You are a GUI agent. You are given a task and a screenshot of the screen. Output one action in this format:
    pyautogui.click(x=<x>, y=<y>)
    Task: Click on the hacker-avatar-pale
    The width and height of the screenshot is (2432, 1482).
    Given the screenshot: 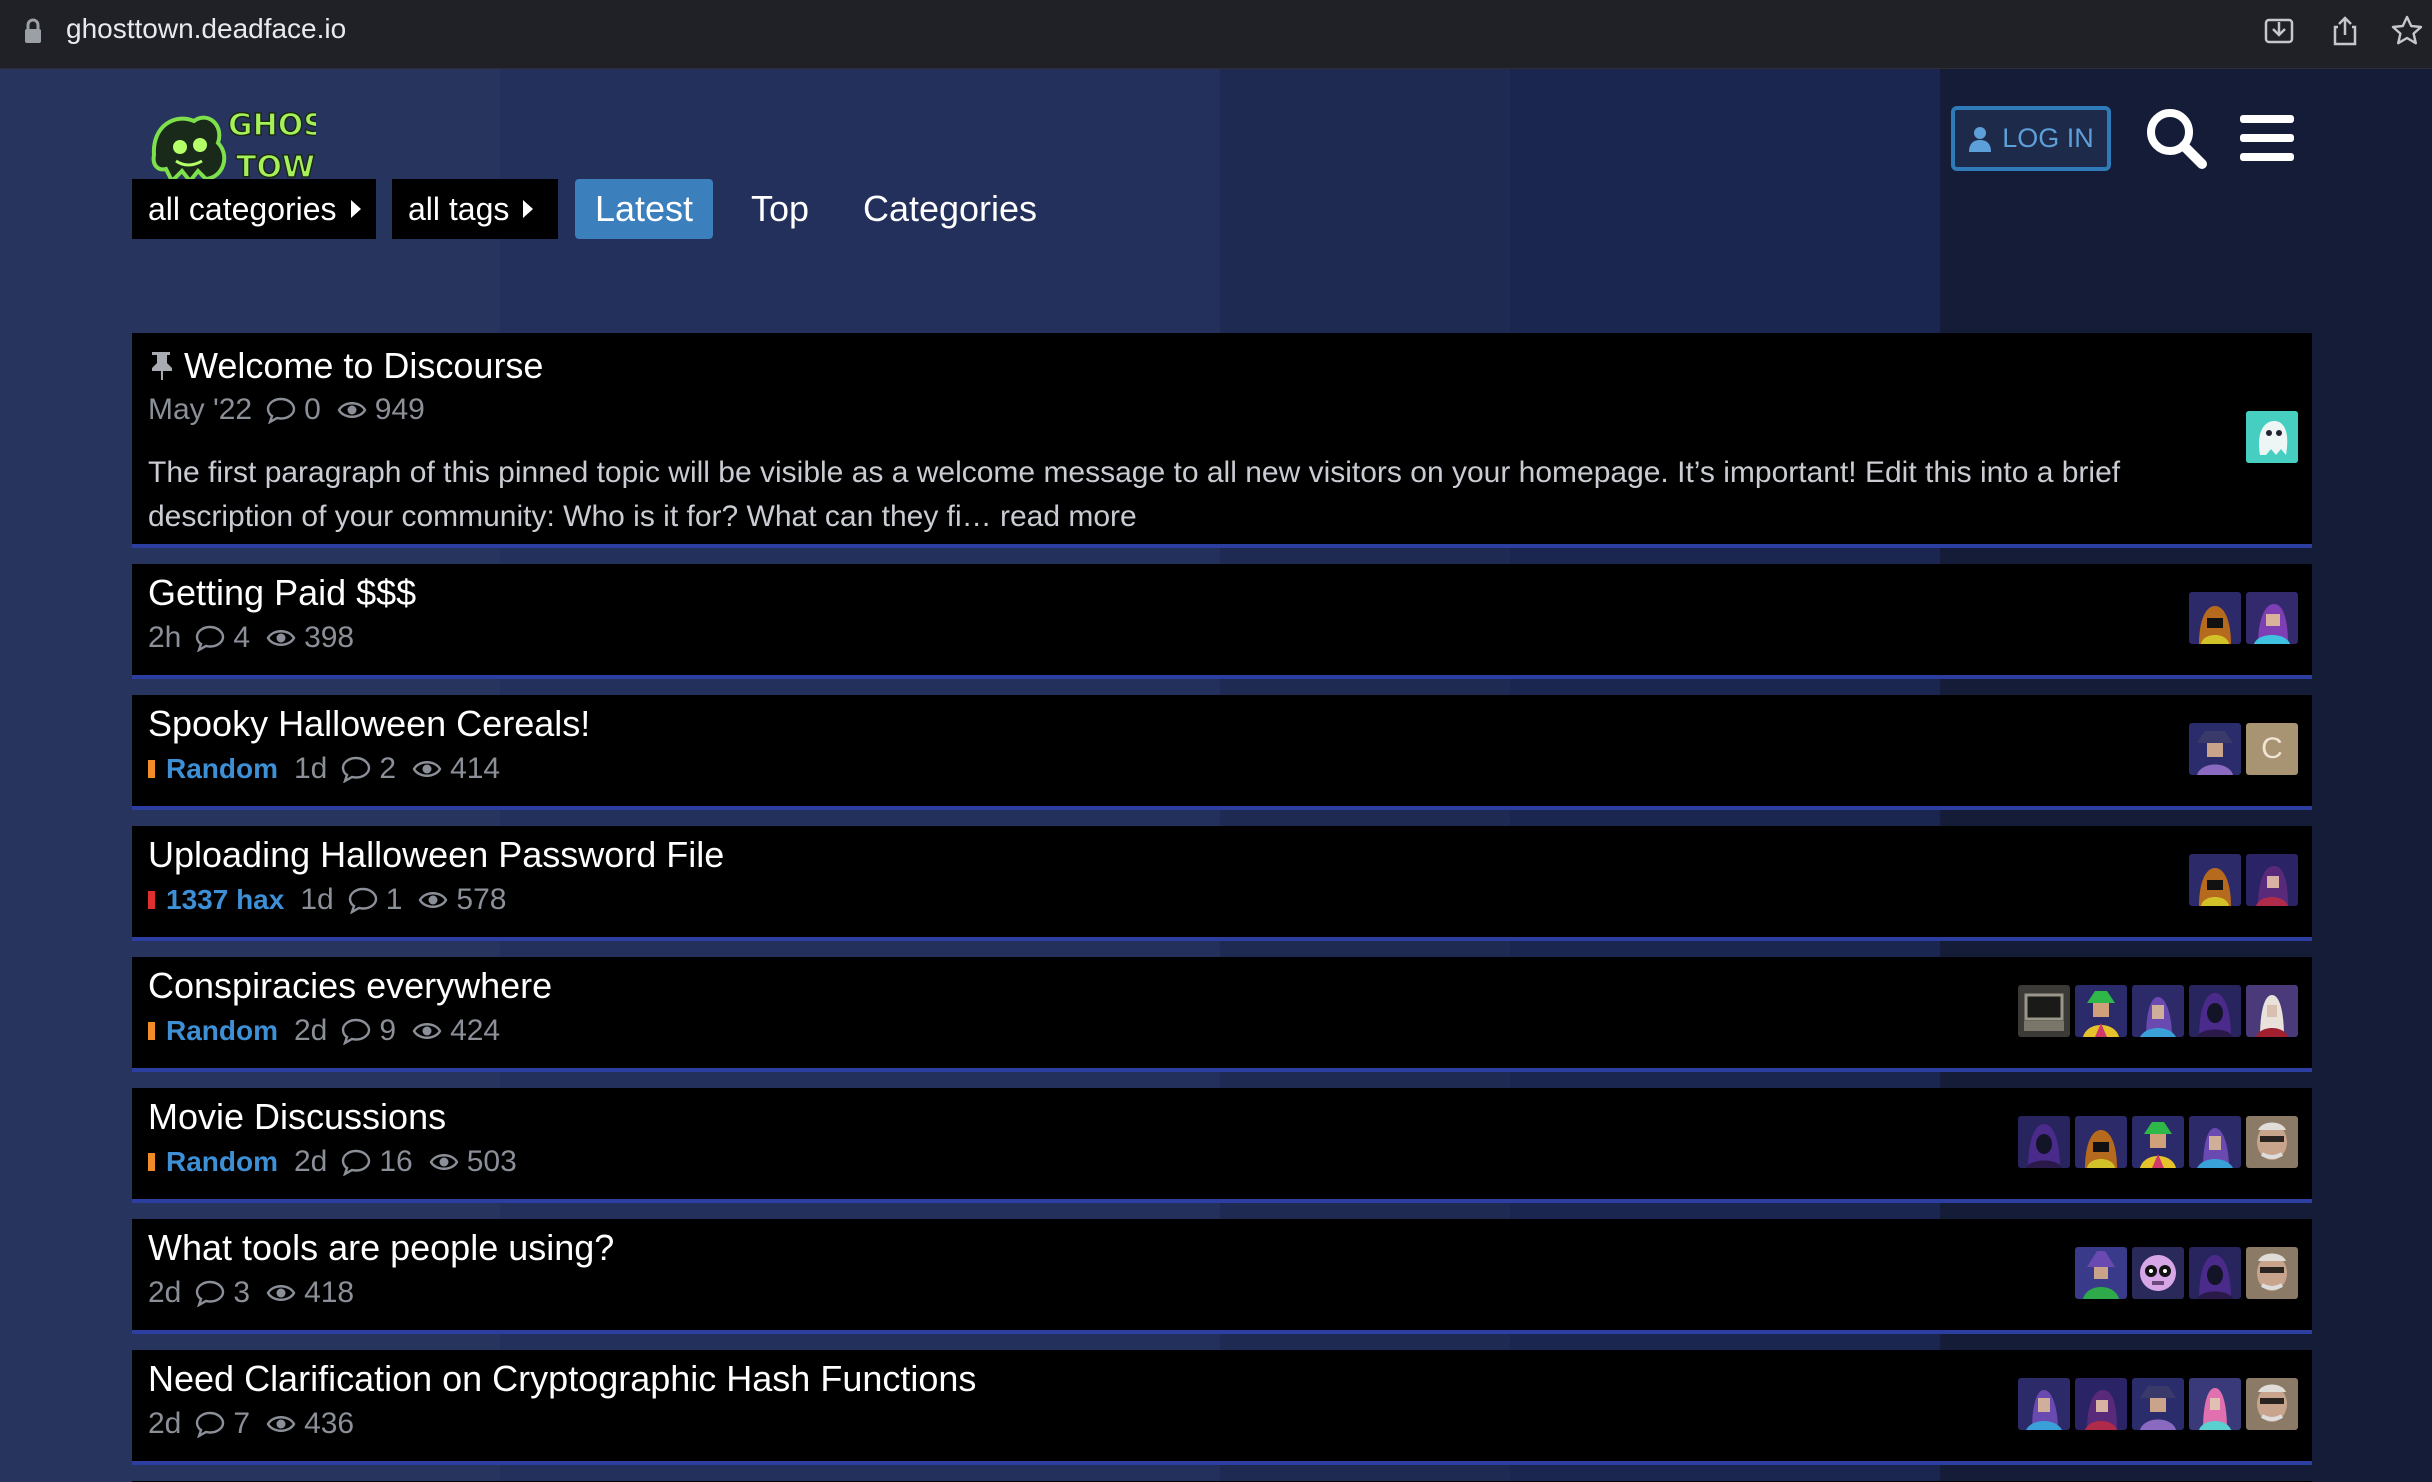 What is the action you would take?
    pyautogui.click(x=2272, y=1011)
    